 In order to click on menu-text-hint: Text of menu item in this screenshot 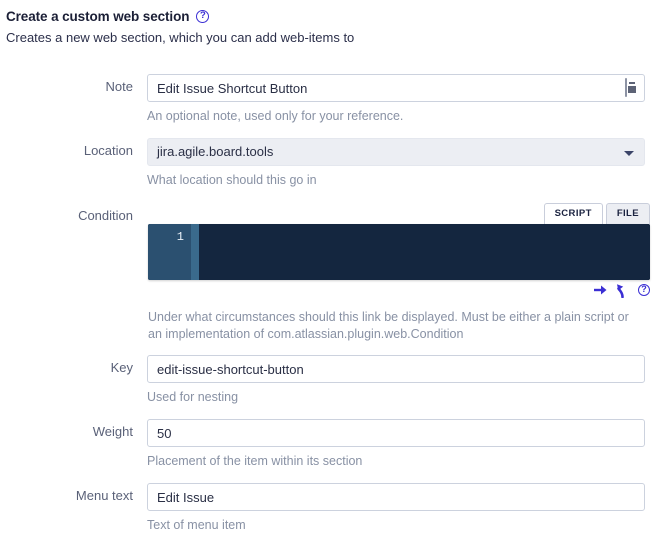, I will do `click(196, 525)`.